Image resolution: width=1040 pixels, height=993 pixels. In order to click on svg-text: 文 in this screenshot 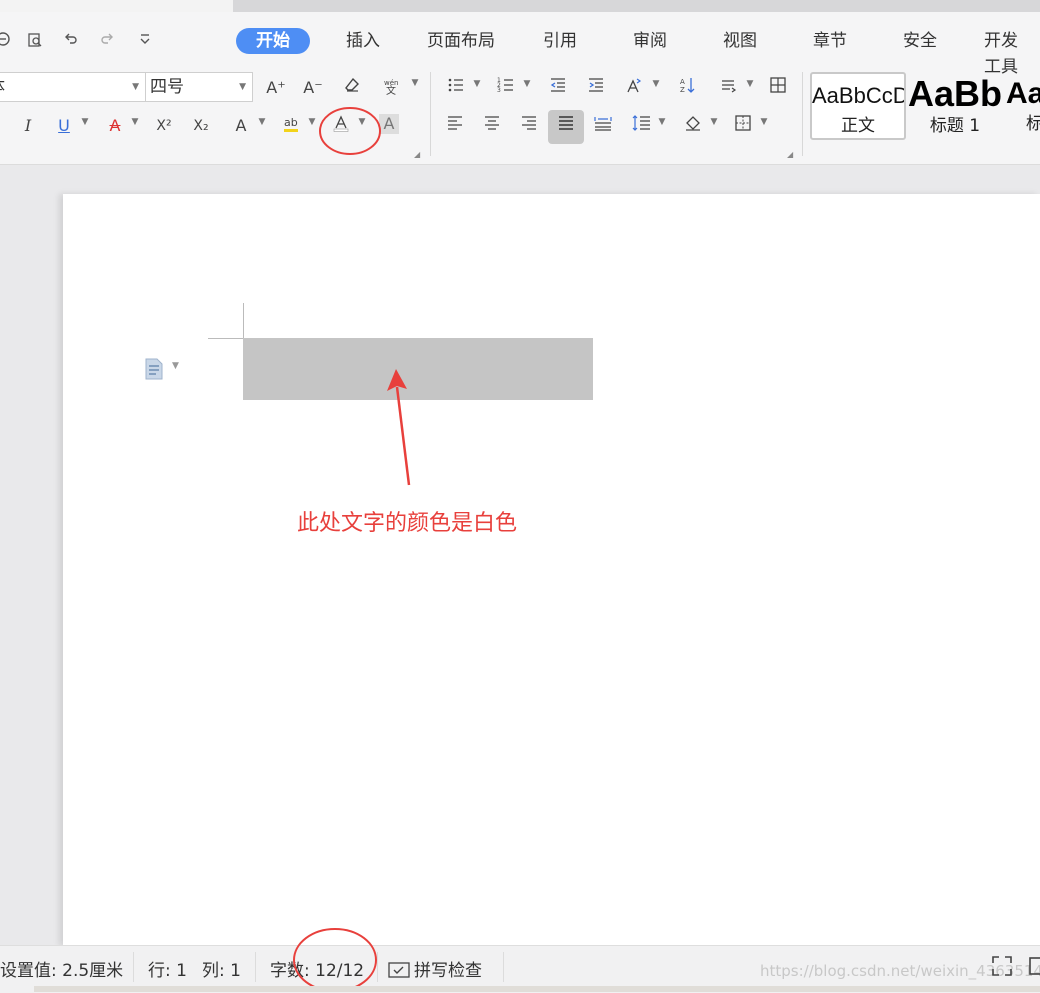, I will do `click(391, 90)`.